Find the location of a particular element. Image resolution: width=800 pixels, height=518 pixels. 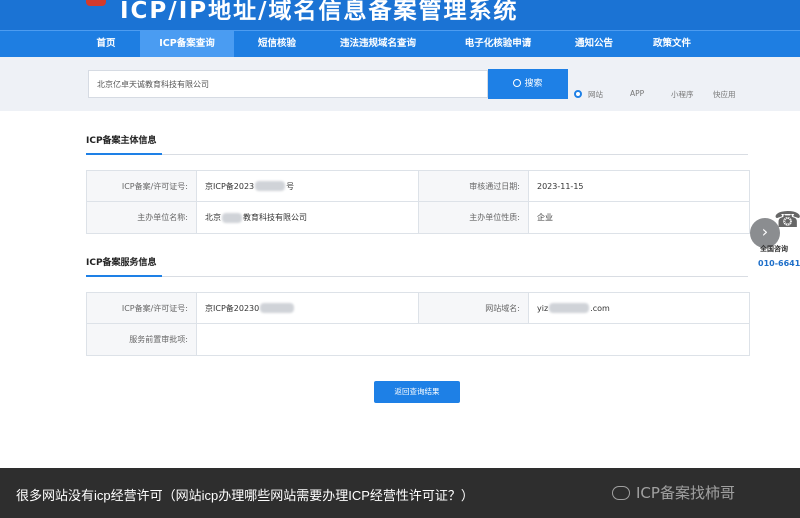

table-row: ICP备案/许可证号: 京ICP备20230 网站域名: yiz .com is located at coordinates (418, 308).